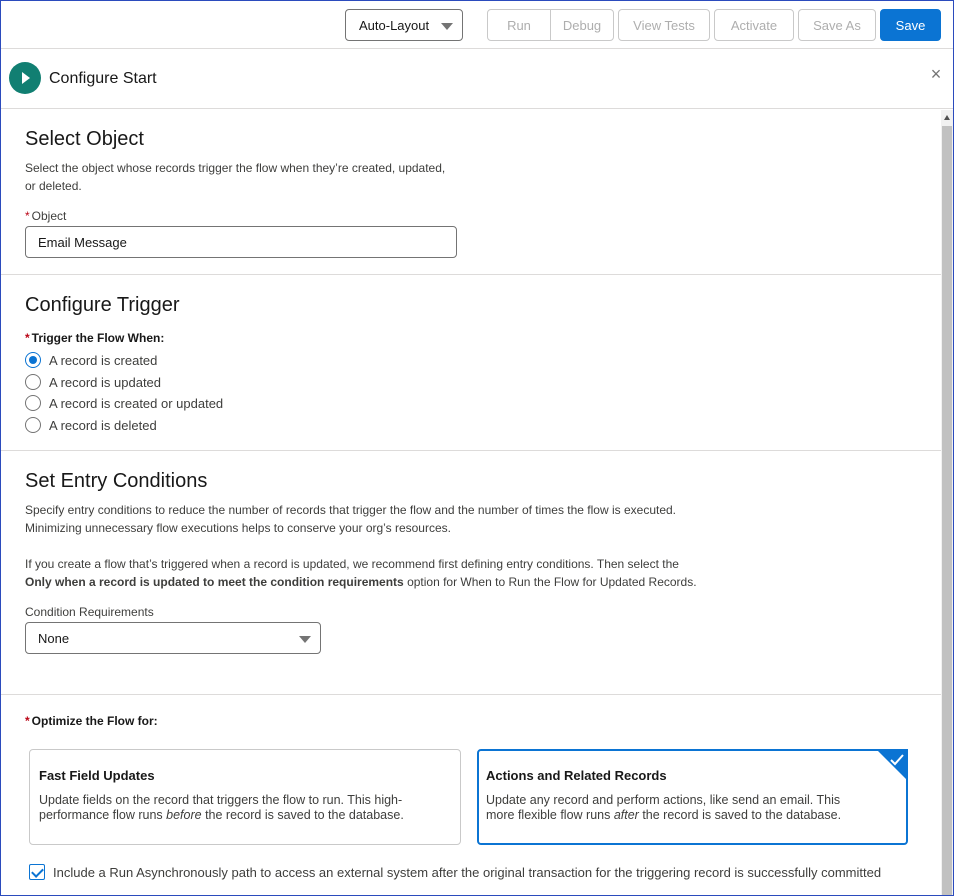 The width and height of the screenshot is (954, 896). I want to click on radio-label: A record is deleted, so click(103, 425).